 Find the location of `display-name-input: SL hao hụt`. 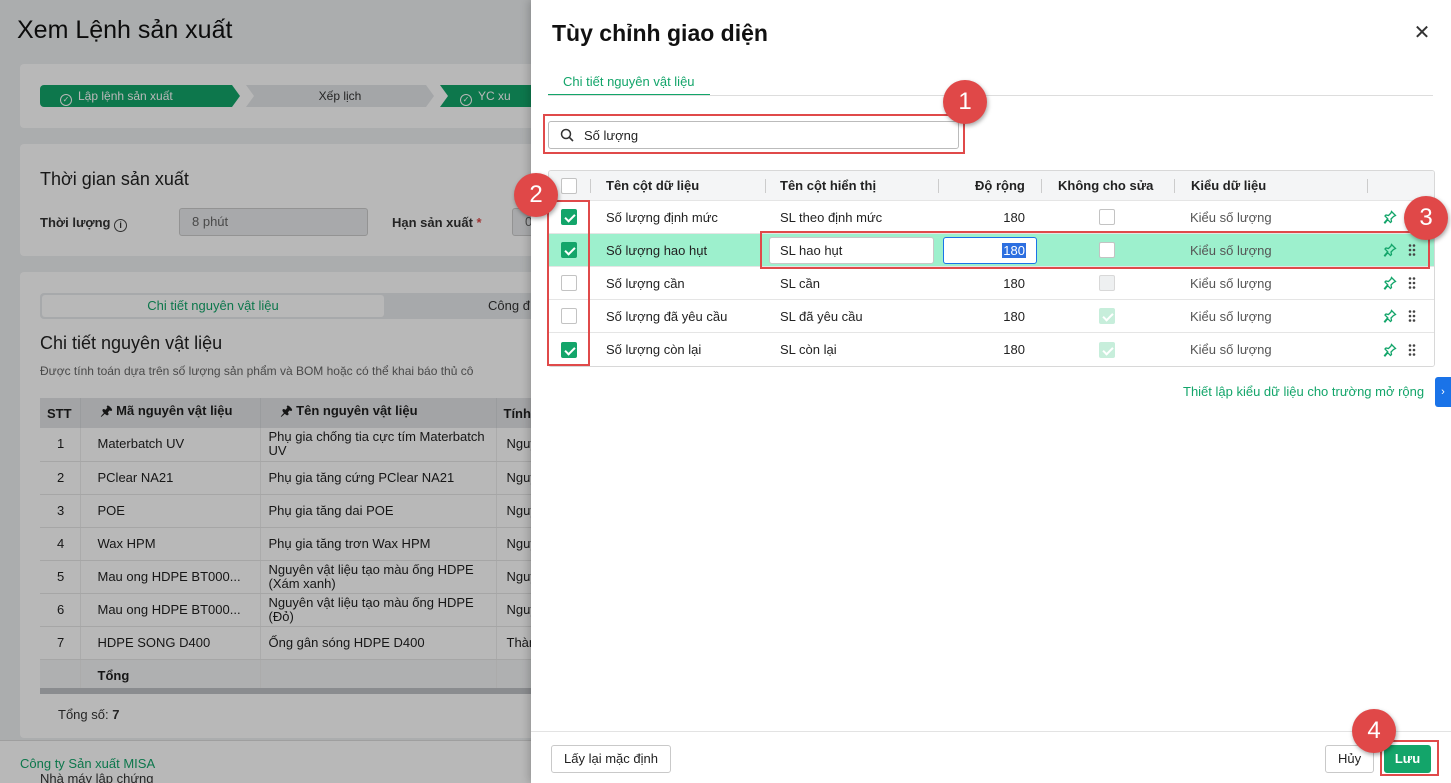

display-name-input: SL hao hụt is located at coordinates (851, 250).